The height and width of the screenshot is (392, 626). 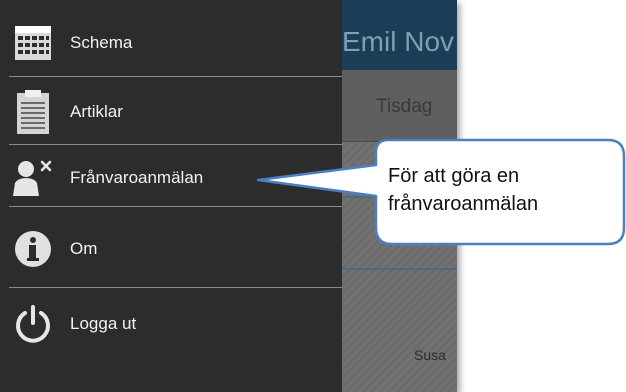 I want to click on menu-item-label: Om, so click(x=84, y=248).